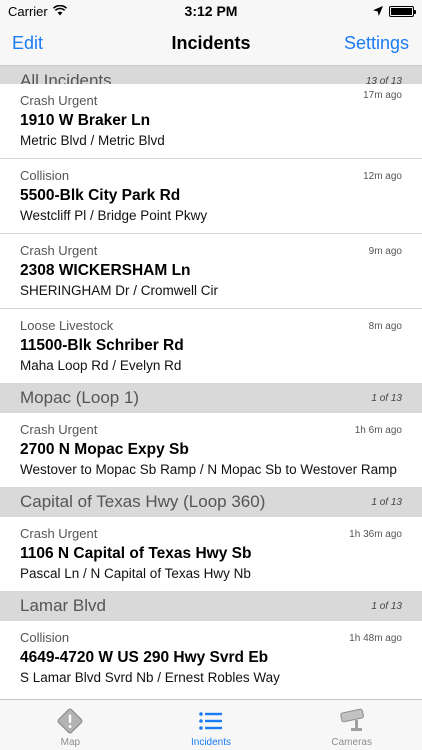  Describe the element at coordinates (143, 501) in the screenshot. I see `section-title: Capital of Texas Hwy (Loop 360)` at that location.